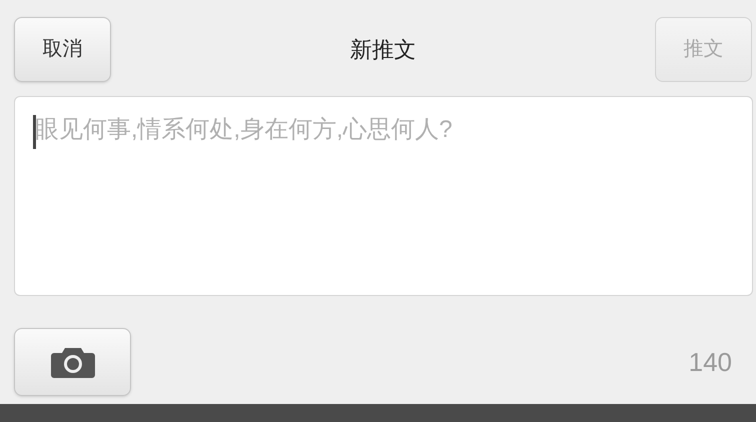 Image resolution: width=756 pixels, height=422 pixels. I want to click on character-counter: 140, so click(710, 362).